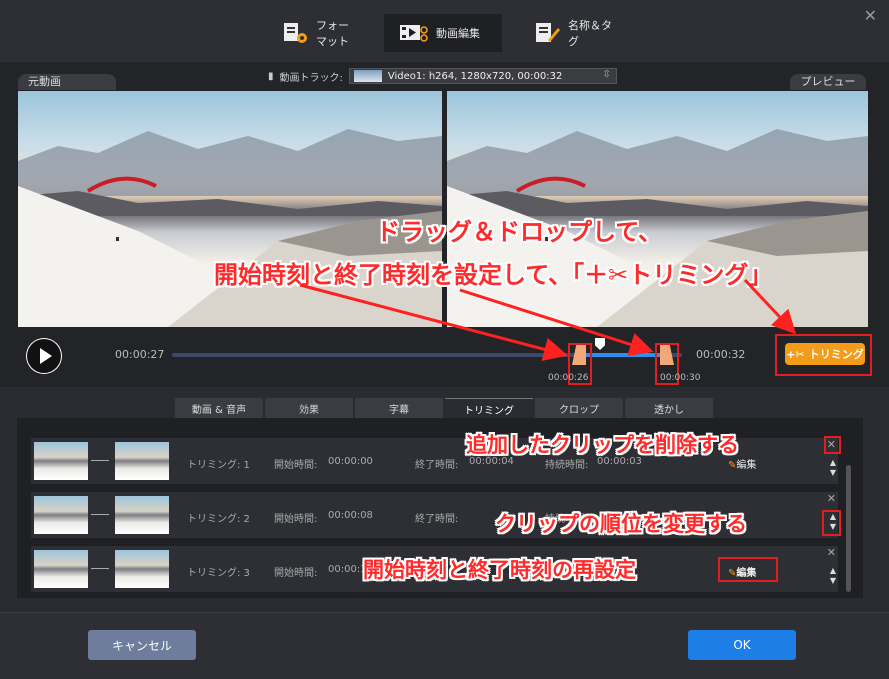  Describe the element at coordinates (742, 645) in the screenshot. I see `ok-button: OK` at that location.